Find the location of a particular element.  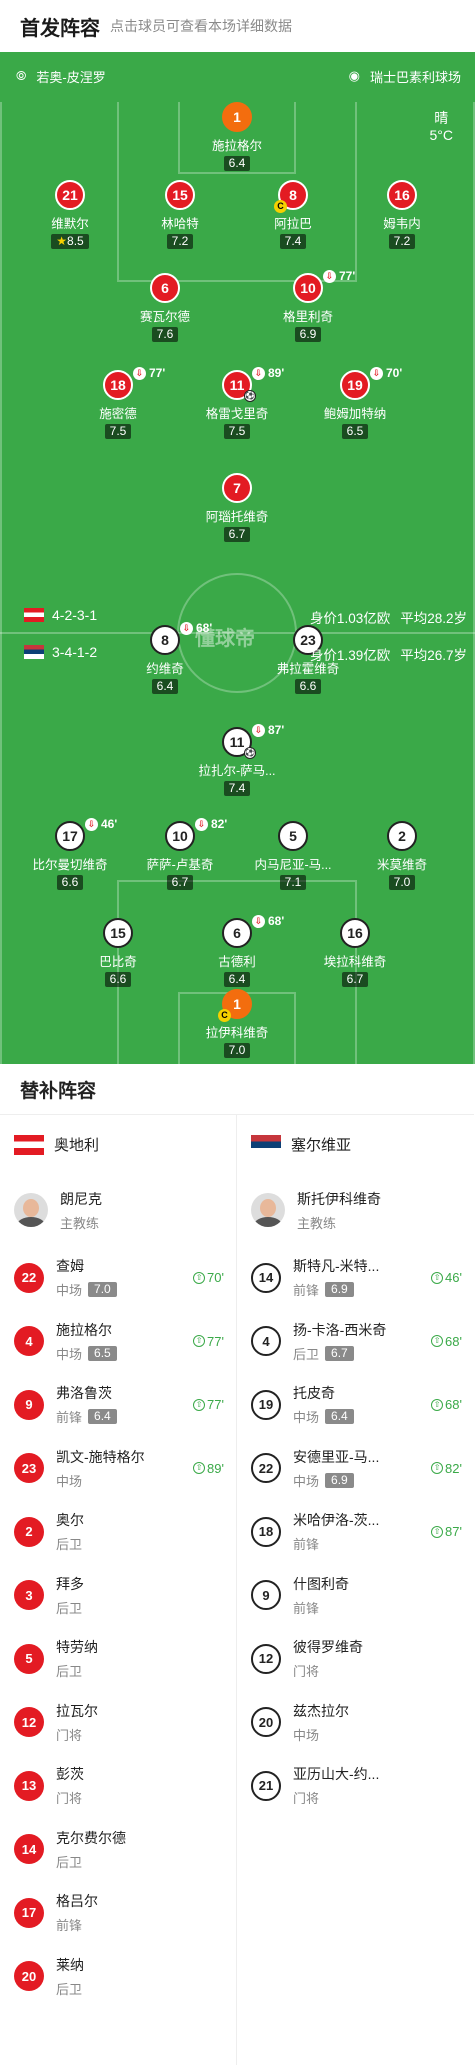

player-number: 16 is located at coordinates (355, 933).